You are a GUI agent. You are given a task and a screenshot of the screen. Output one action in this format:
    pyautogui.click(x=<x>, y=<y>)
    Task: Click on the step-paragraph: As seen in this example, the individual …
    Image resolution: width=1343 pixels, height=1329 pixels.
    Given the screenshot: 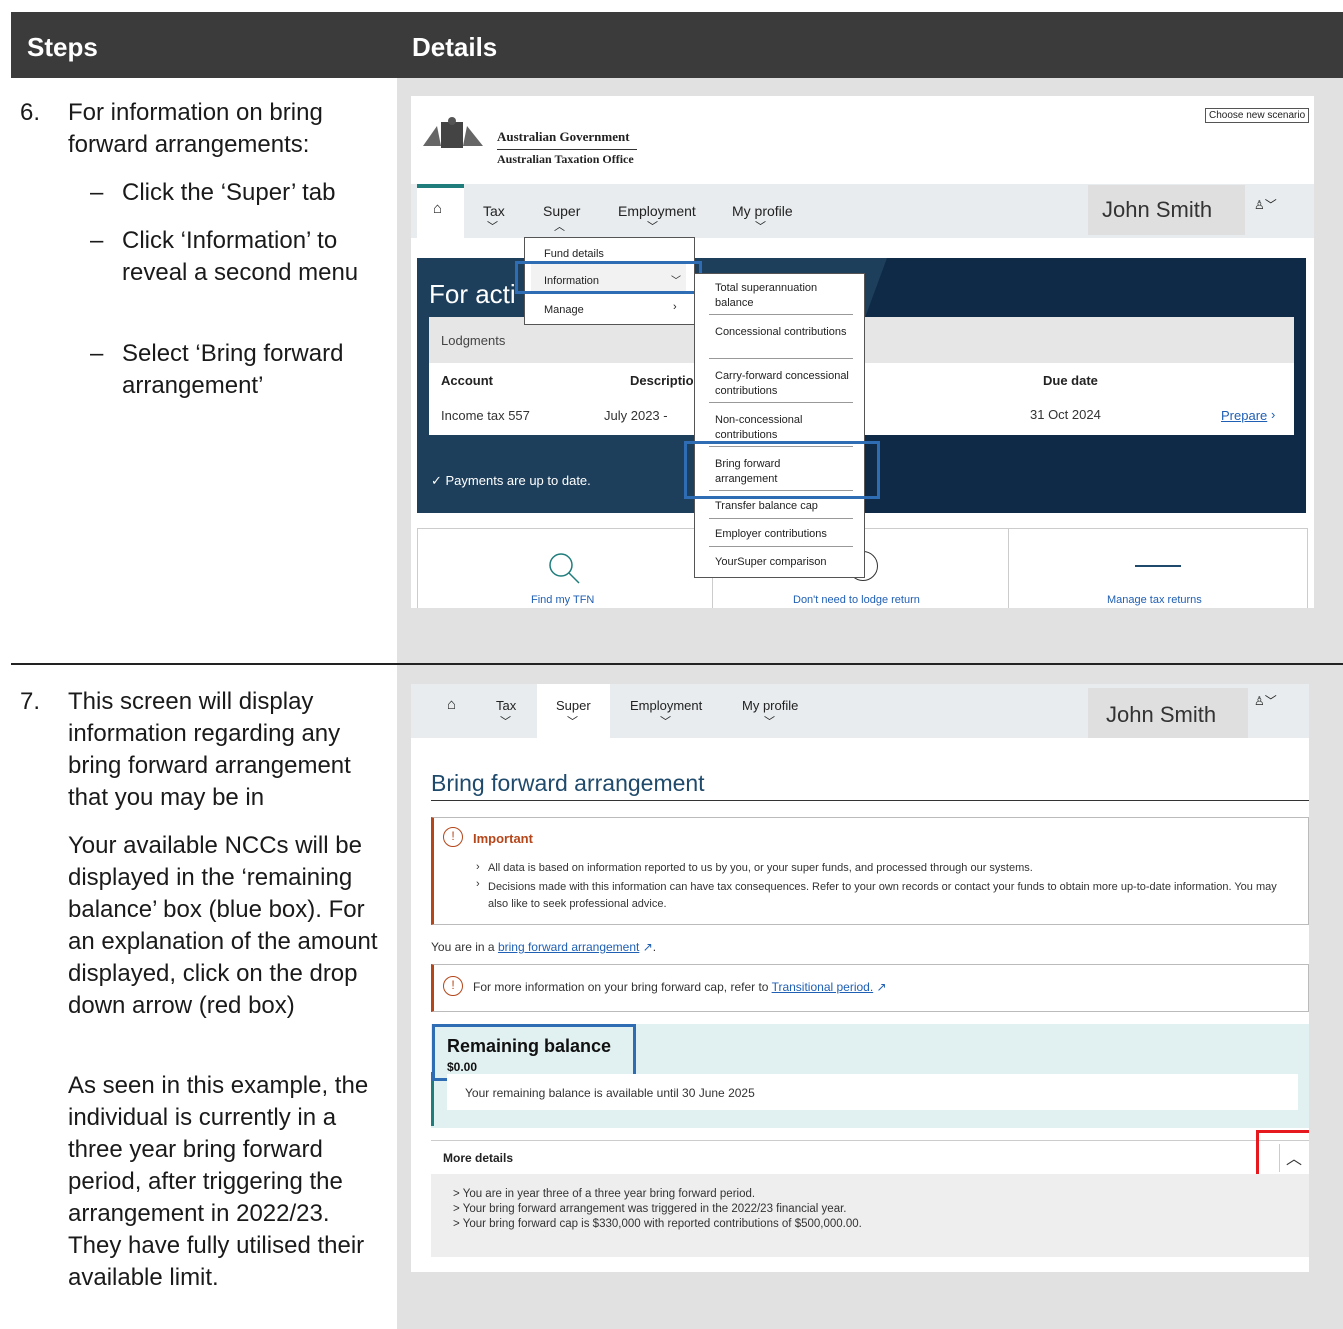 What is the action you would take?
    pyautogui.click(x=218, y=1181)
    